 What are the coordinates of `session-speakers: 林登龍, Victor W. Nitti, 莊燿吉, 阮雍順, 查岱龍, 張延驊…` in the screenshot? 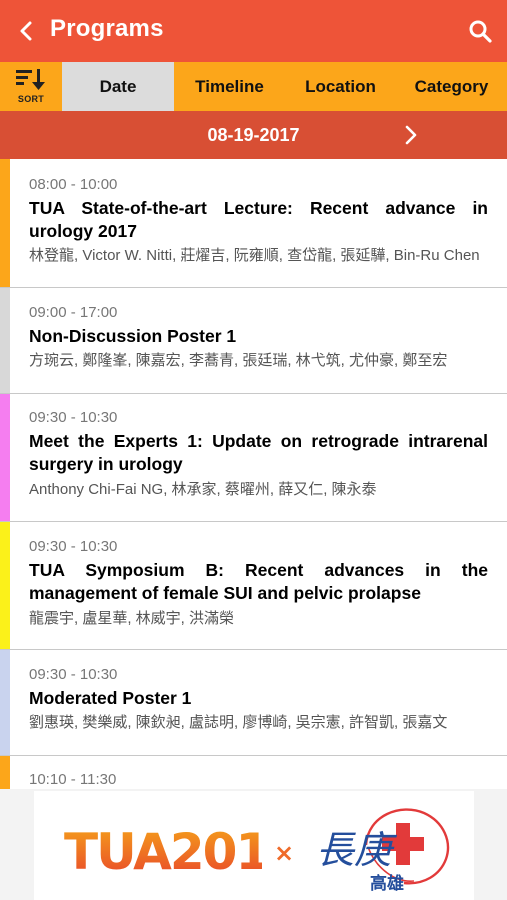 It's located at (254, 255).